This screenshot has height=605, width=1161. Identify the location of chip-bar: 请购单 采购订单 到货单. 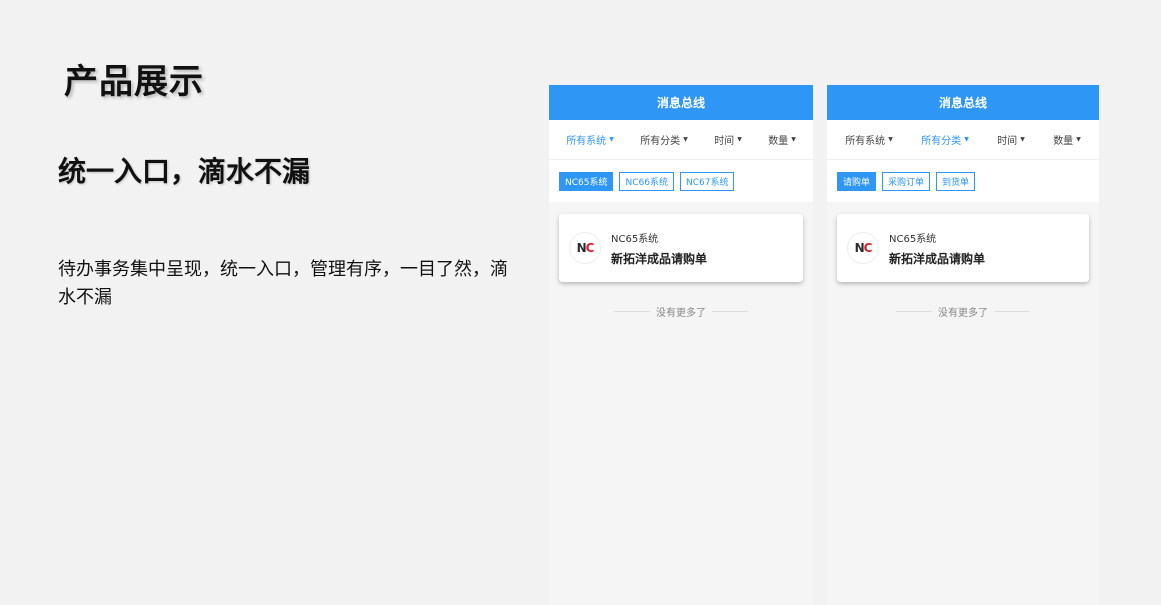
(963, 181).